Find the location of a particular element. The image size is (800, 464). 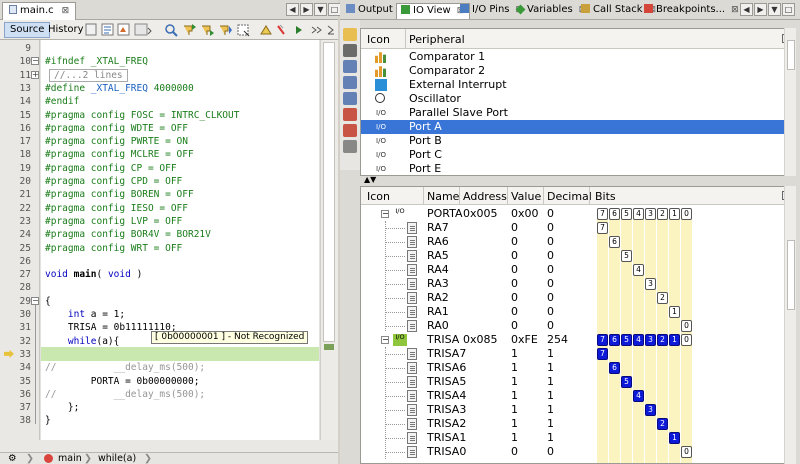

bit-row: TRISA0 0 0 0 is located at coordinates (578, 452).